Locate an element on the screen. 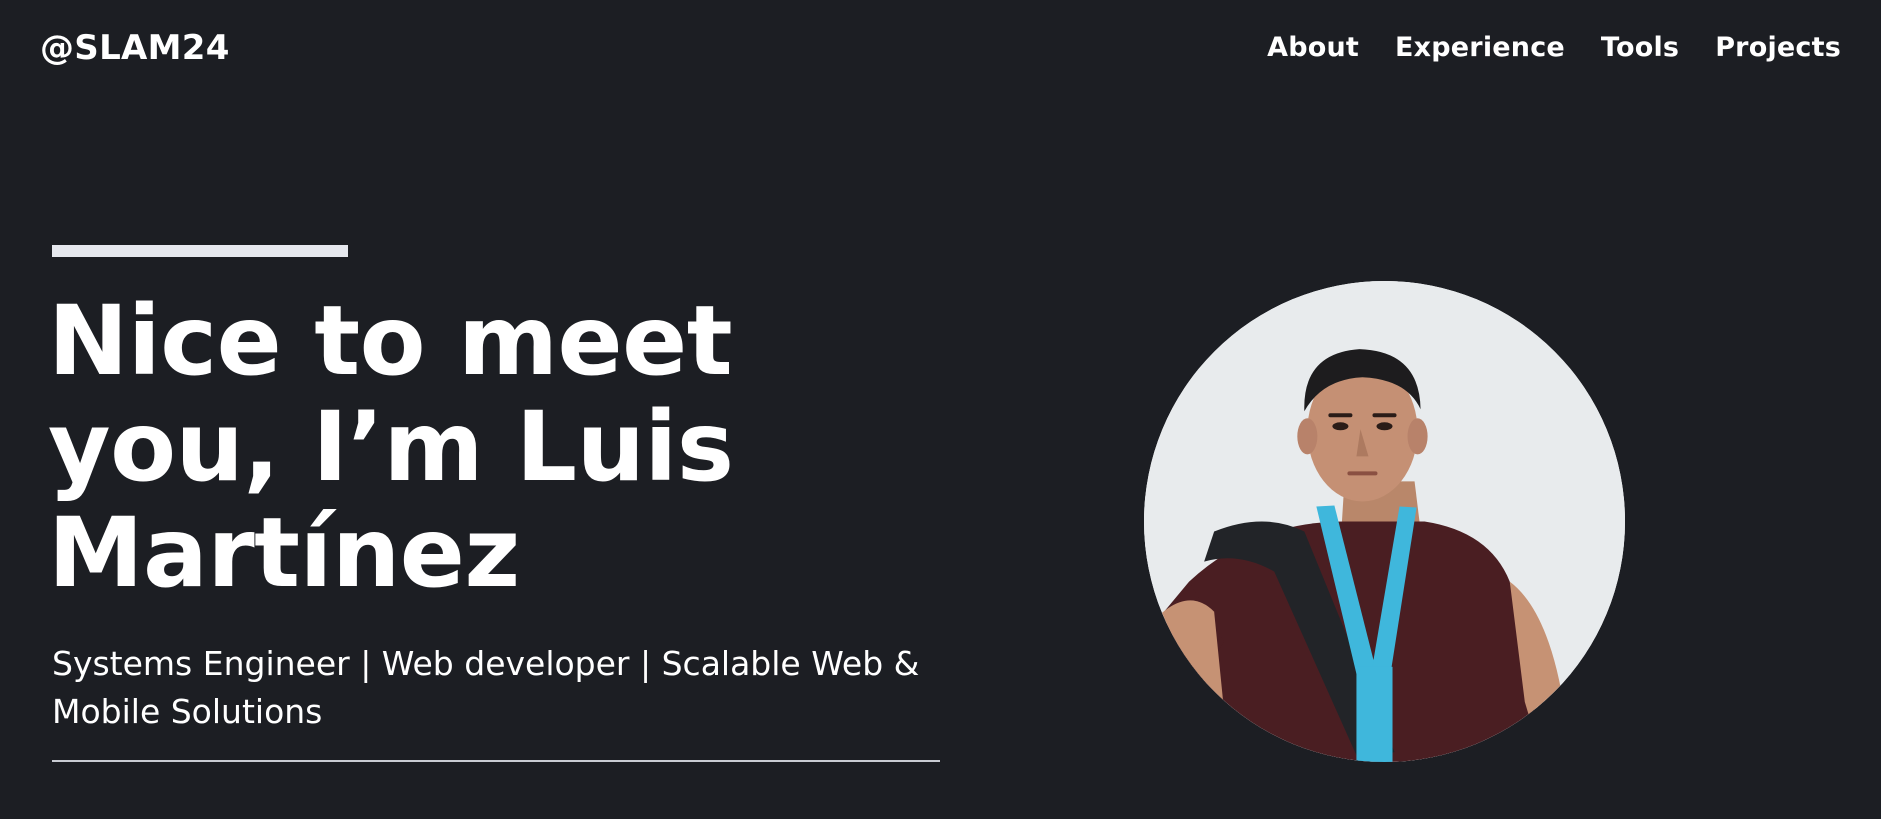  nav-link-projects: Projects is located at coordinates (1778, 47).